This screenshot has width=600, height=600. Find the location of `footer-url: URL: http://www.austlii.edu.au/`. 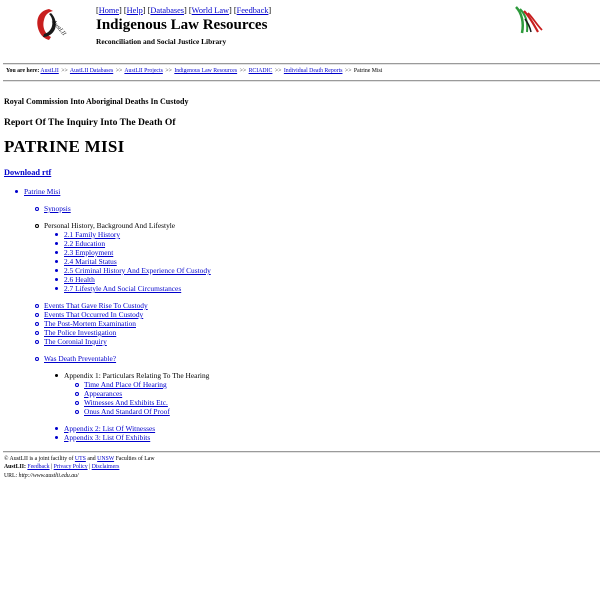

footer-url: URL: http://www.austlii.edu.au/ is located at coordinates (41, 475).